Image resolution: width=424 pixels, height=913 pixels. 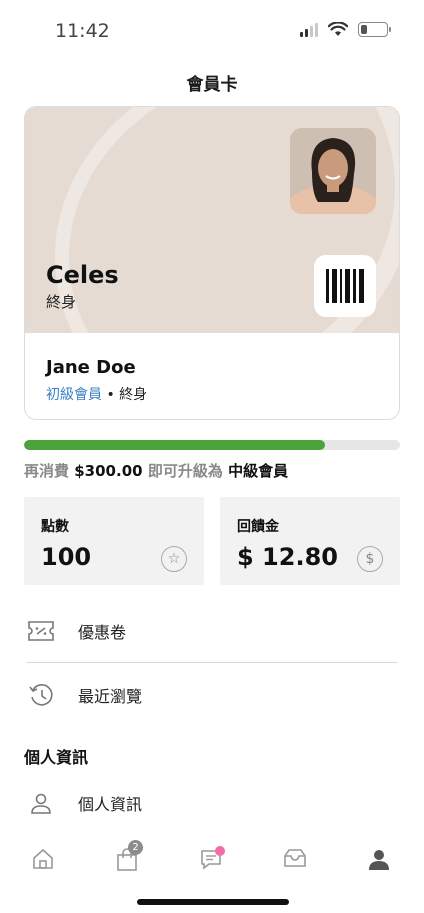 What do you see at coordinates (212, 803) in the screenshot?
I see `menu-item-profile: 個人資訊` at bounding box center [212, 803].